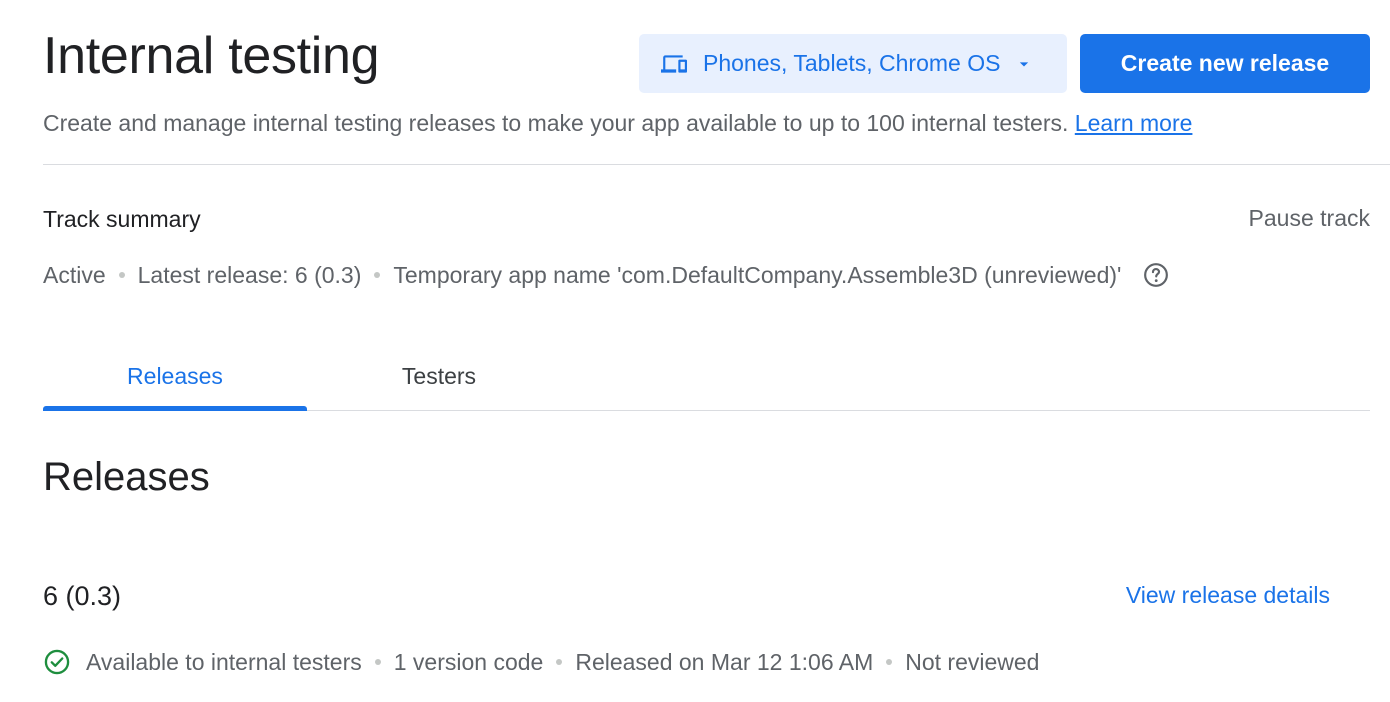  Describe the element at coordinates (674, 64) in the screenshot. I see `devices-icon` at that location.